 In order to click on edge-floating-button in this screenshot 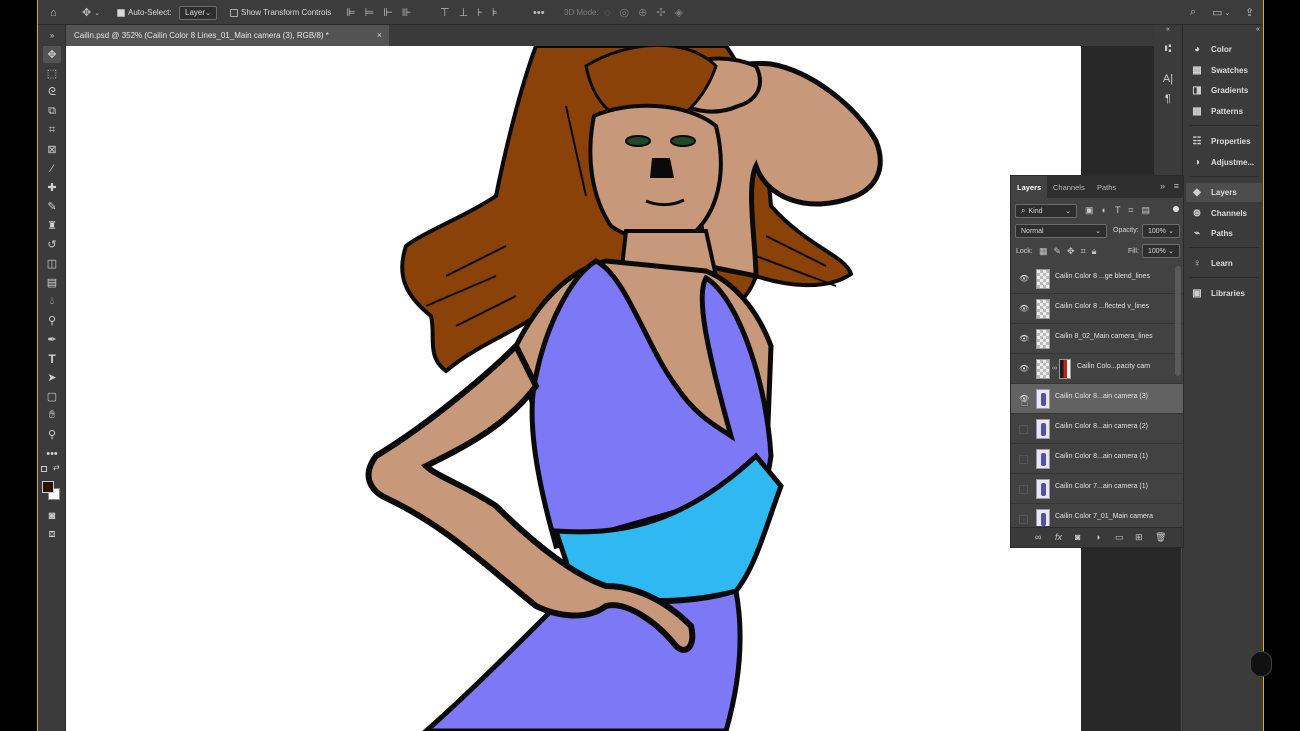, I will do `click(1261, 664)`.